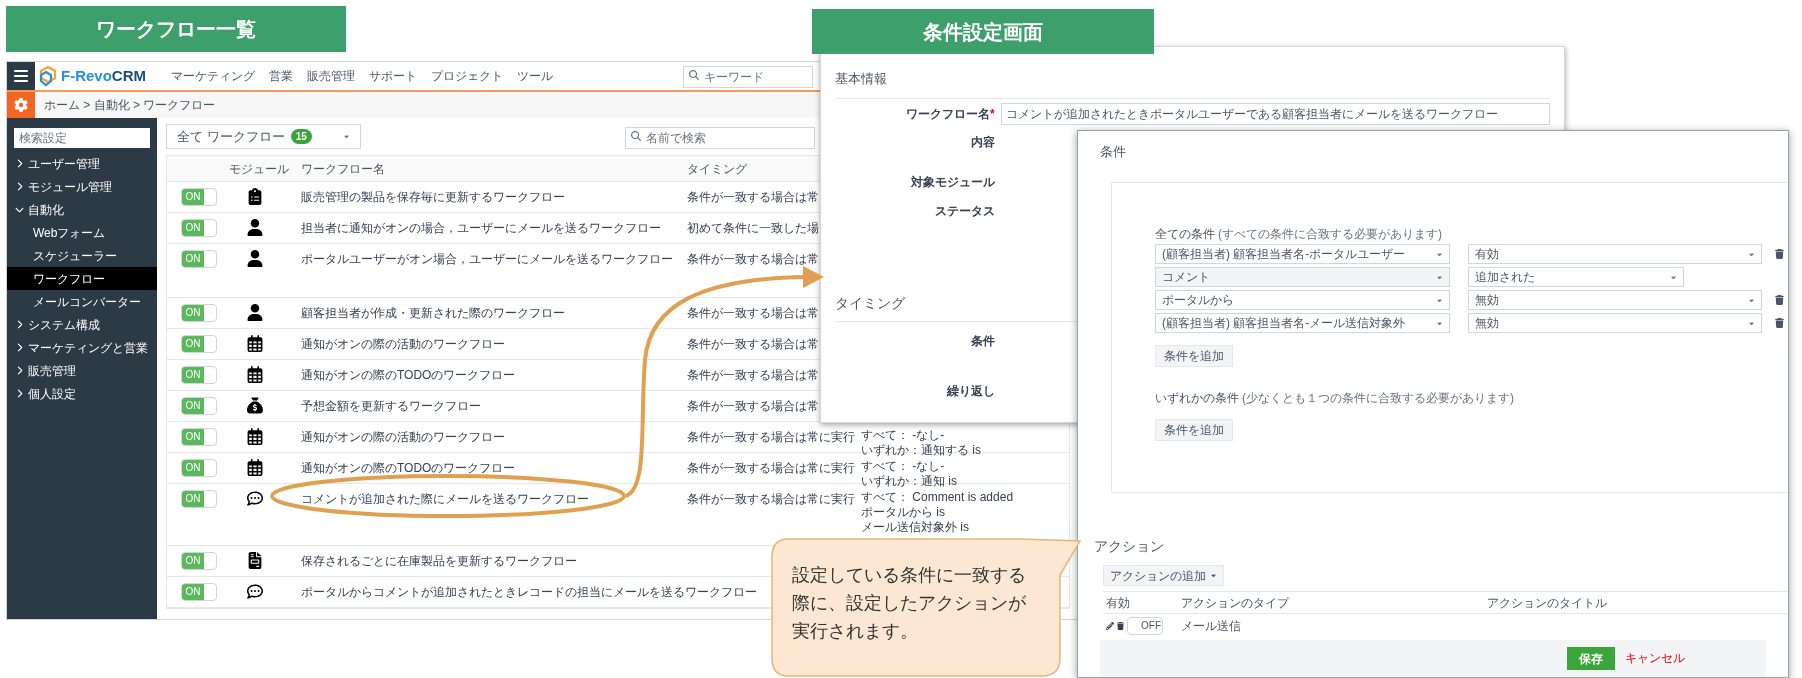 This screenshot has height=678, width=1802. Describe the element at coordinates (748, 77) in the screenshot. I see `keyword-search-field: キーワード` at that location.